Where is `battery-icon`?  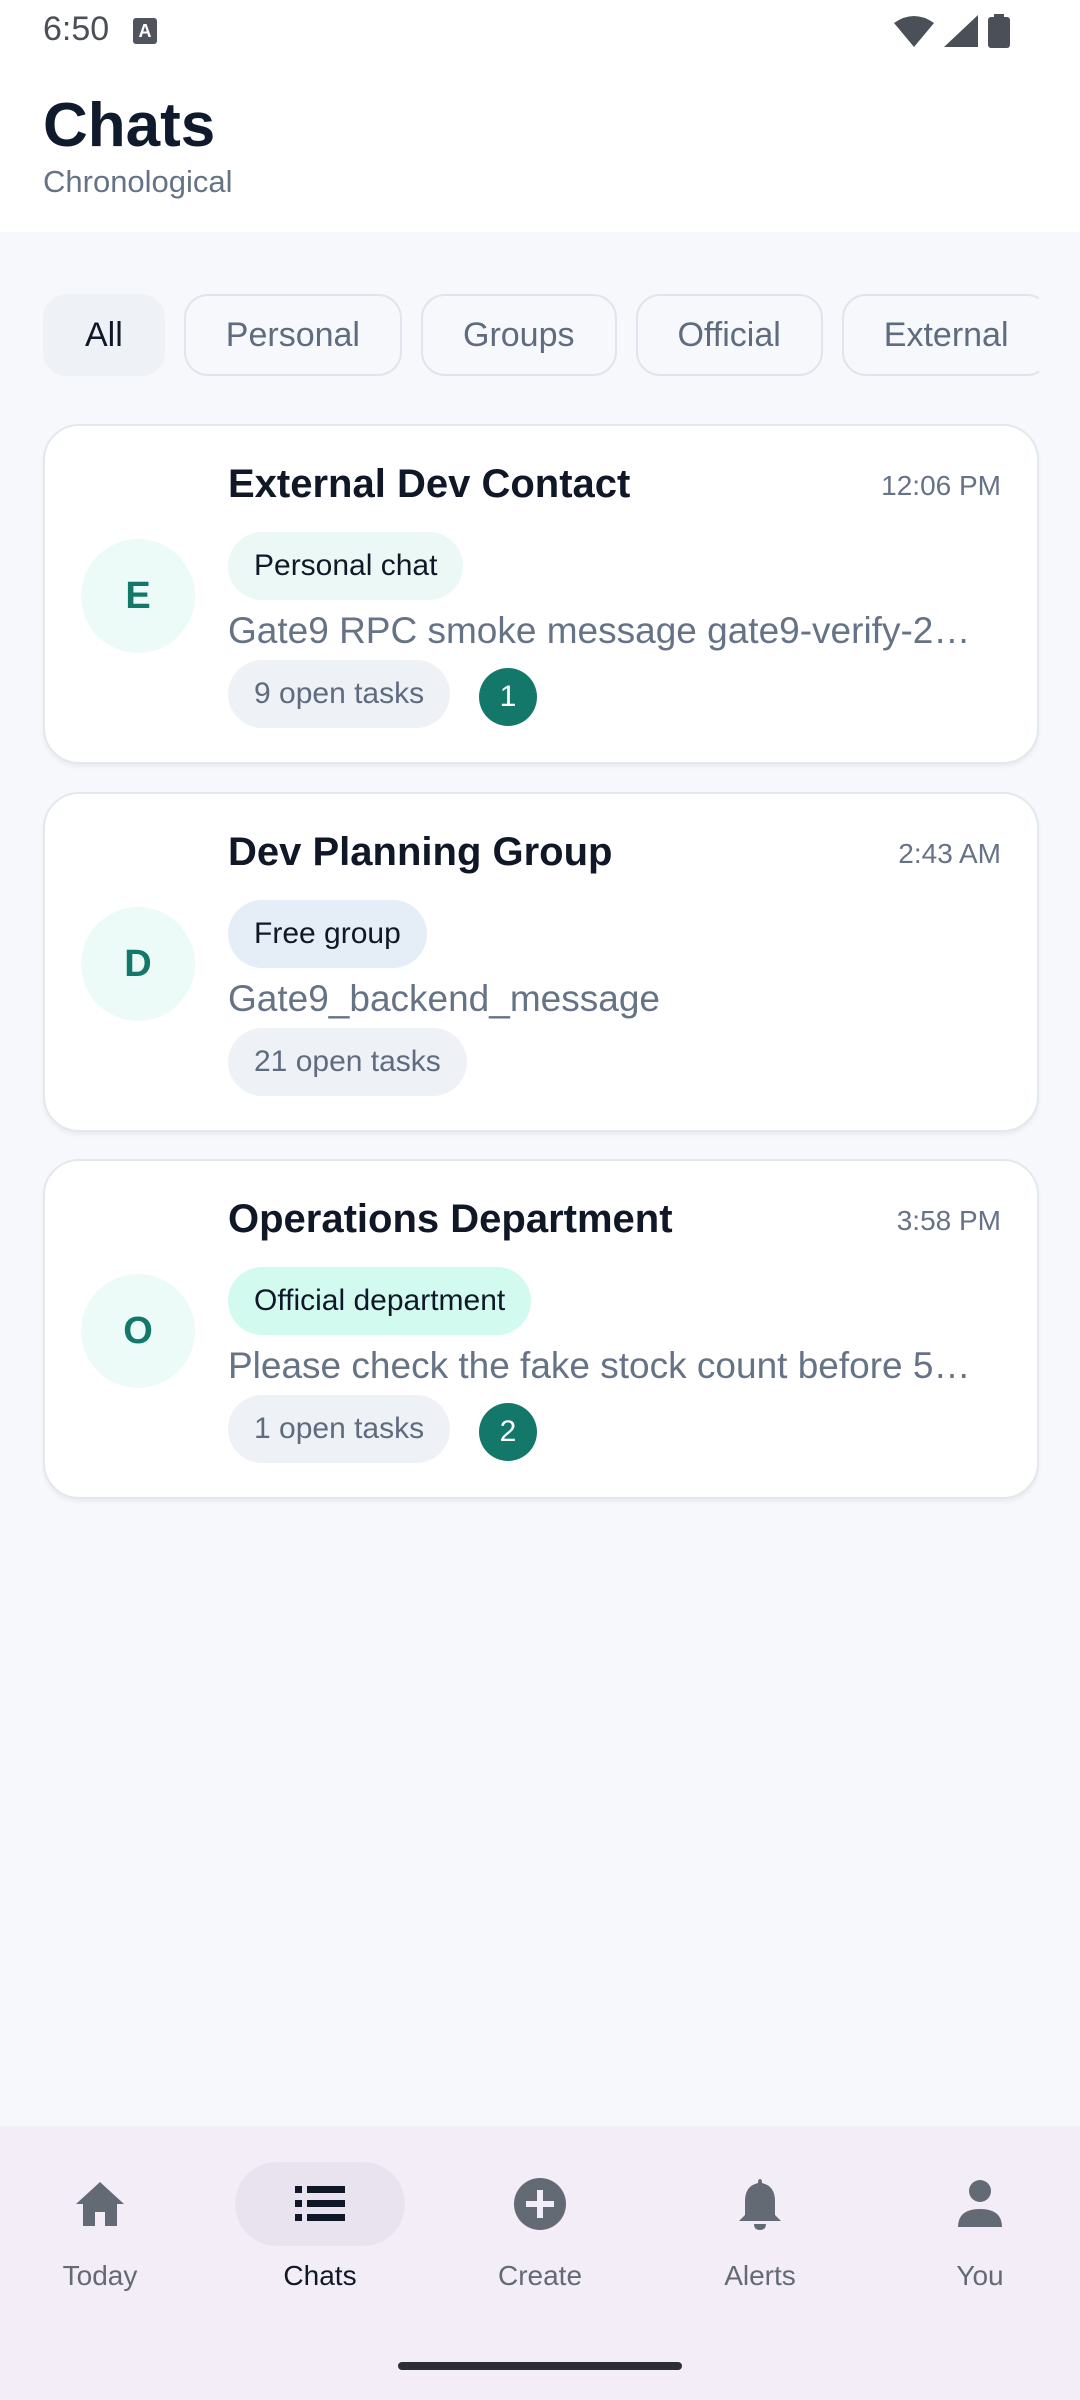
battery-icon is located at coordinates (999, 31).